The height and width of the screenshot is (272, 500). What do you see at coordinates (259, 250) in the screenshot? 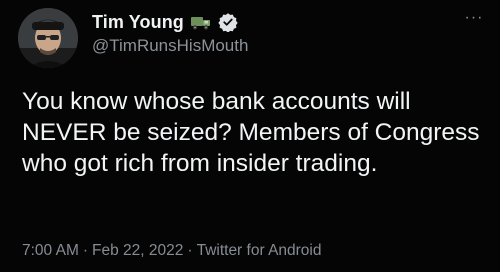
I see `tweet-source: Twitter for Android` at bounding box center [259, 250].